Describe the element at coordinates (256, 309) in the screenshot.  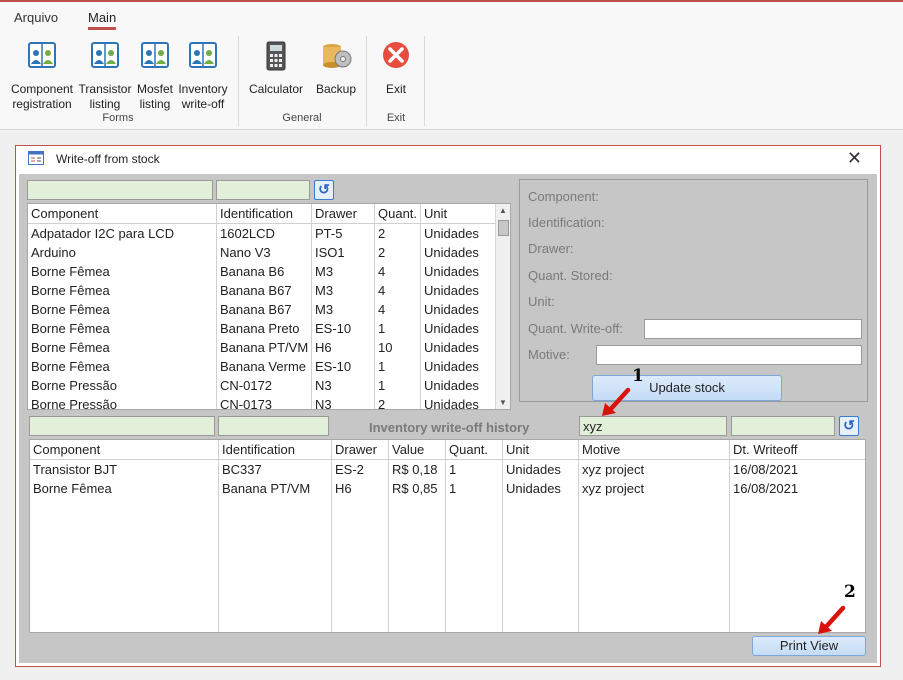
I see `table-cell: Banana B67` at that location.